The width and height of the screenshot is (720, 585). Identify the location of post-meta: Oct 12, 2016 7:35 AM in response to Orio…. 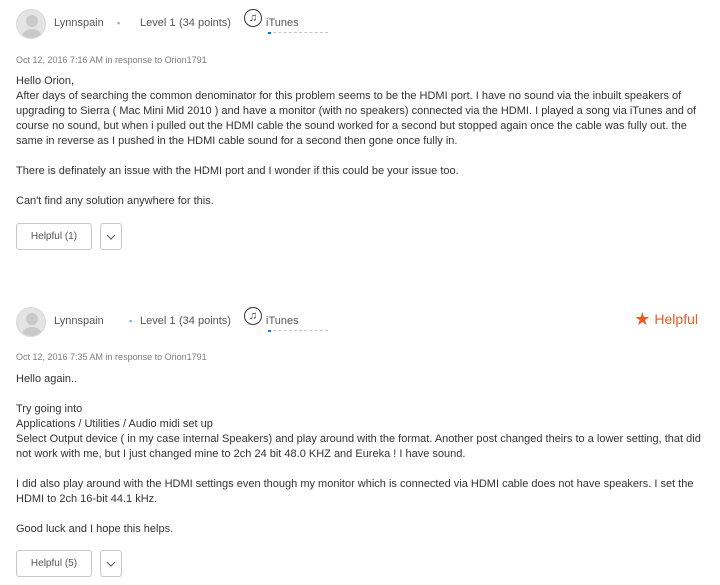
(111, 357).